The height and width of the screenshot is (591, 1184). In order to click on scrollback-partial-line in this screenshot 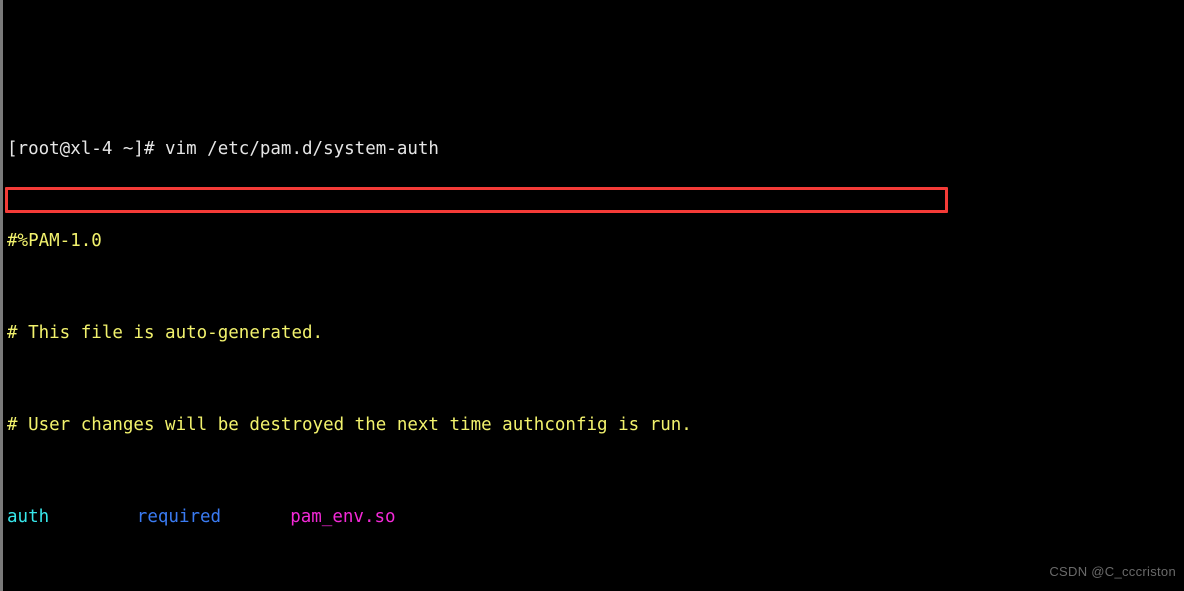, I will do `click(595, 64)`.